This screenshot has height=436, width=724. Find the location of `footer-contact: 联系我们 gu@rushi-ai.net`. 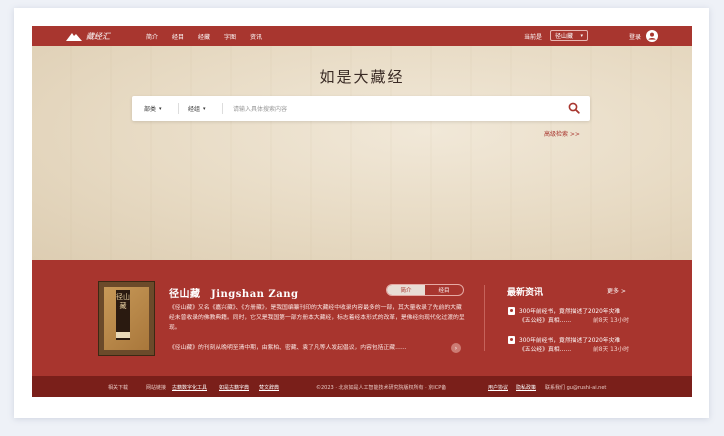

footer-contact: 联系我们 gu@rushi-ai.net is located at coordinates (576, 388).